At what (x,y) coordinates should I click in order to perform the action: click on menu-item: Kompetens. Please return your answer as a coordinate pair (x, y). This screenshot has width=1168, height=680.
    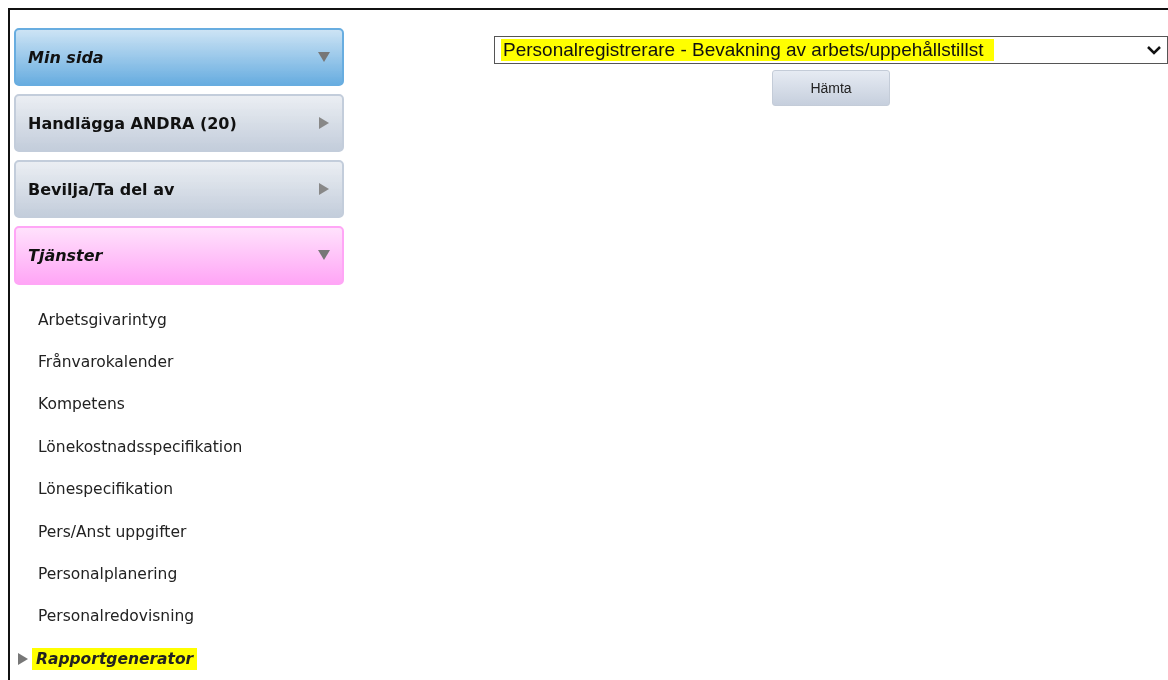
    Looking at the image, I should click on (81, 404).